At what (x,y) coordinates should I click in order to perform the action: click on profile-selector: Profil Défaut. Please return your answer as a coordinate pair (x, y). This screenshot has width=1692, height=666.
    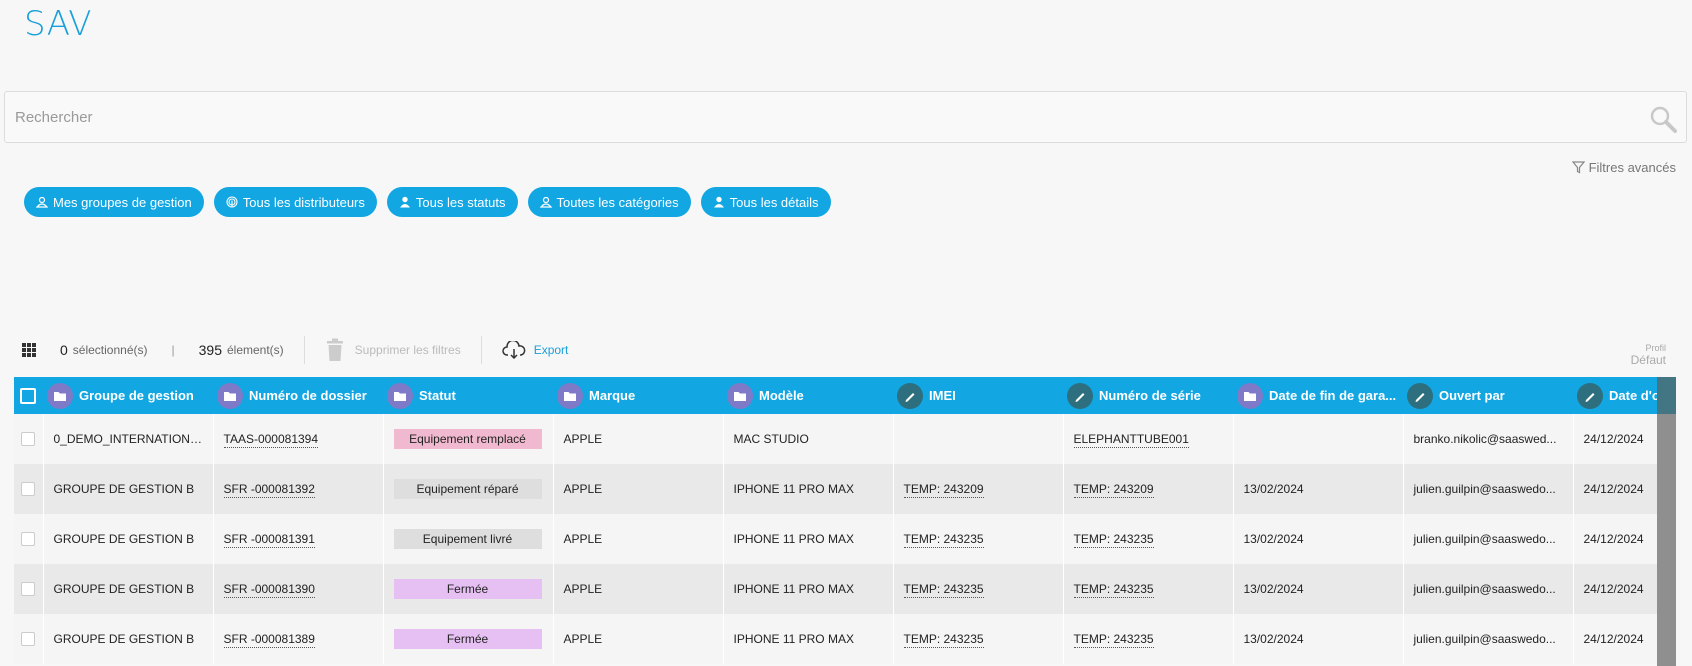
    Looking at the image, I should click on (1648, 355).